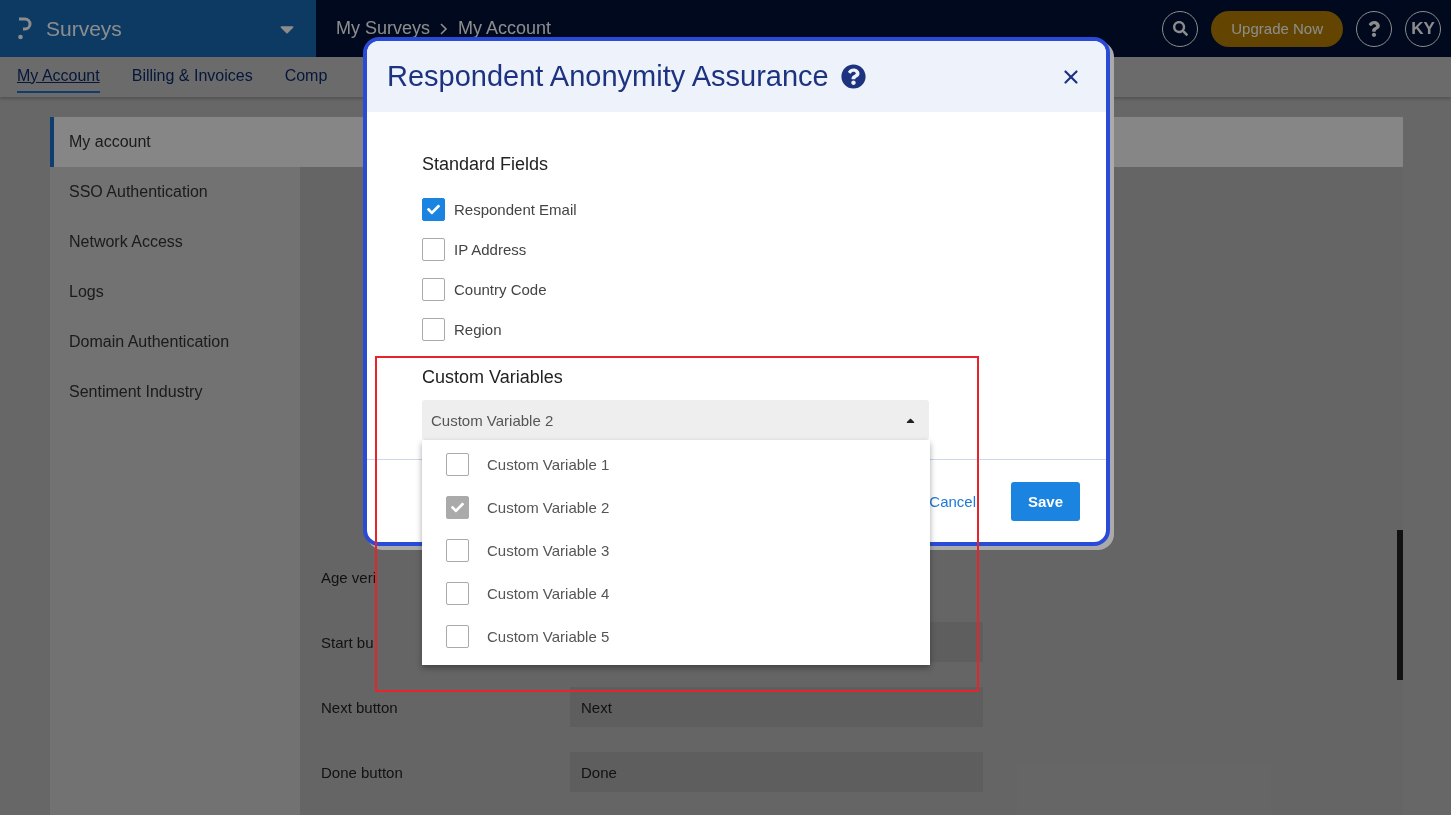  Describe the element at coordinates (608, 76) in the screenshot. I see `dialog-title: Respondent Anonymity Assurance` at that location.